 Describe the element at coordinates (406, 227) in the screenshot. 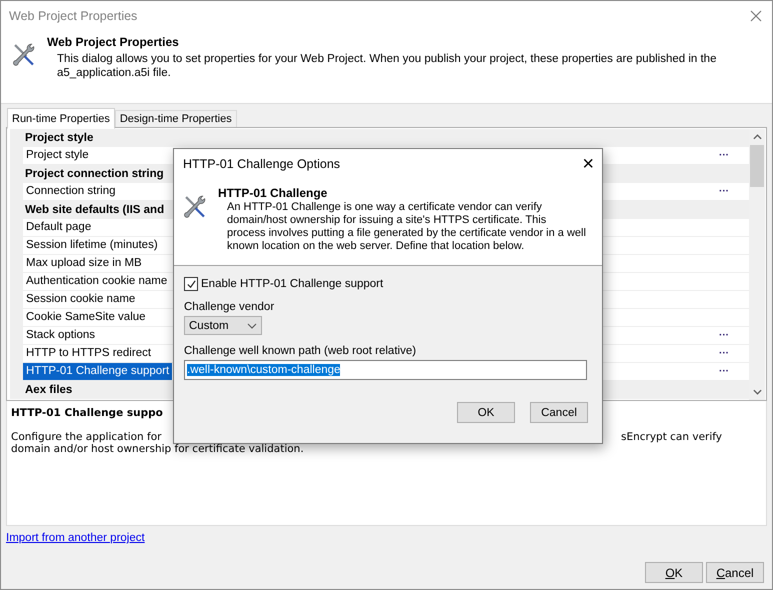

I see `dialog-description: An HTTP-01 Challenge is one way a certificate vendor can verify domain/host ownership for issuing a site's HTTPS certificate. This process involves putting a file generated by the certificate vendor in a well known location on the web server. Define that location below.` at that location.